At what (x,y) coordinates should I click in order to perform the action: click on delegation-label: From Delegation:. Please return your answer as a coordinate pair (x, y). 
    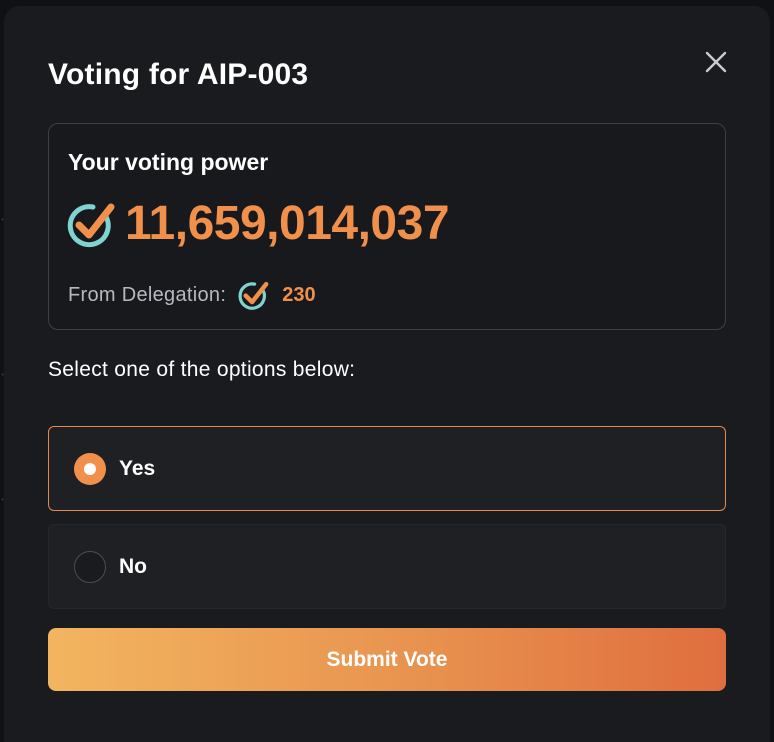
    Looking at the image, I should click on (147, 294).